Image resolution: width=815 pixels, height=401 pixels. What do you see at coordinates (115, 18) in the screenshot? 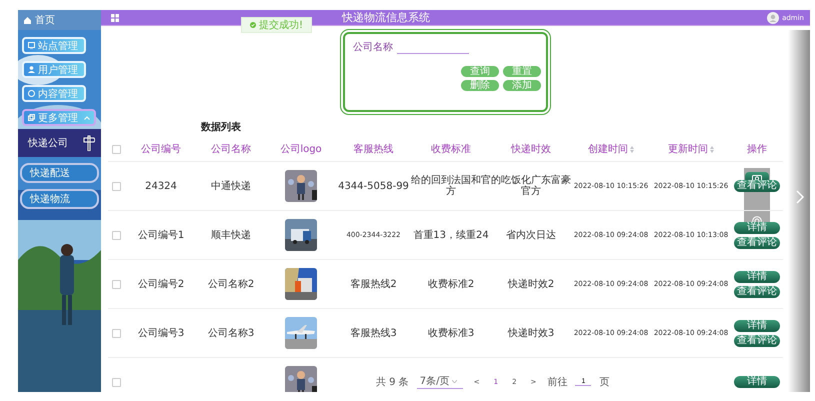
I see `grid-icon` at bounding box center [115, 18].